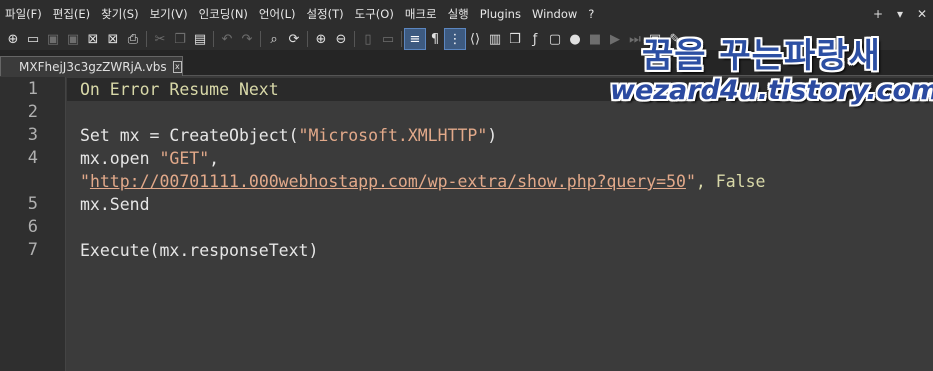 The image size is (933, 371). I want to click on code-line: mx.Send, so click(115, 204).